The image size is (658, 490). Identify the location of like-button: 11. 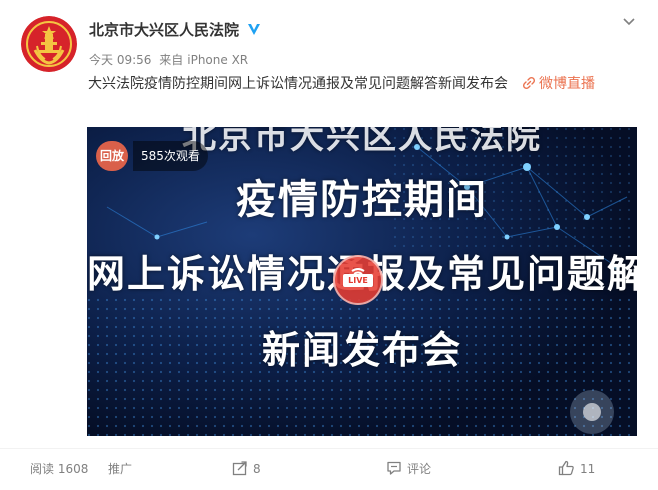
(576, 469).